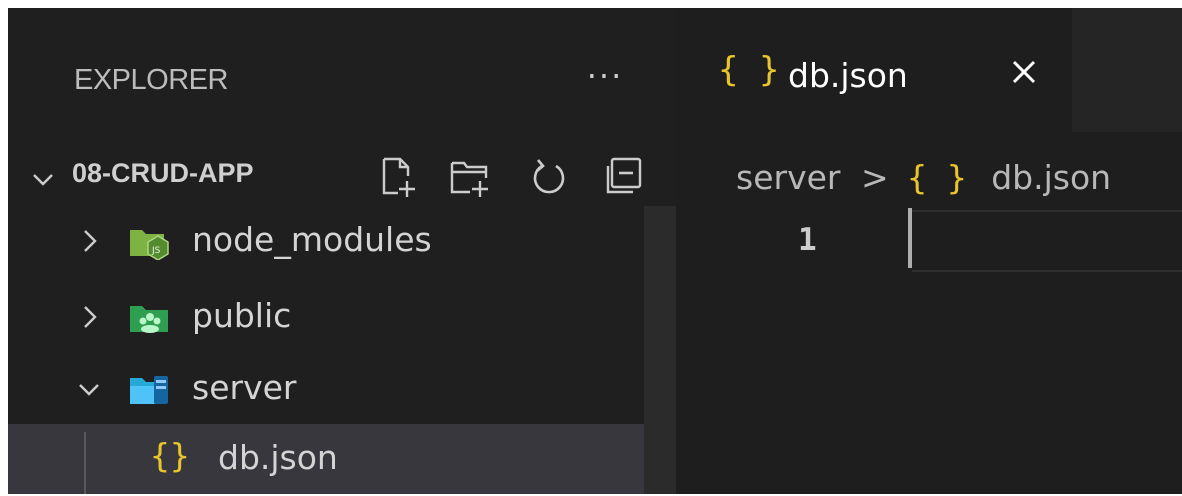  Describe the element at coordinates (170, 455) in the screenshot. I see `json-icon: {}` at that location.